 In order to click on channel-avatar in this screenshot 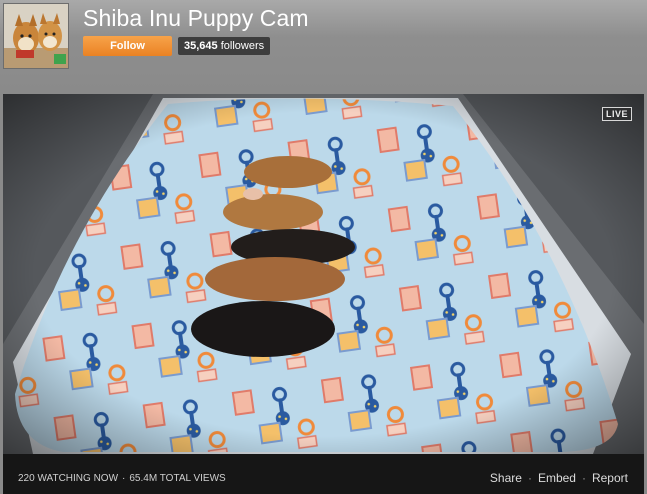, I will do `click(36, 36)`.